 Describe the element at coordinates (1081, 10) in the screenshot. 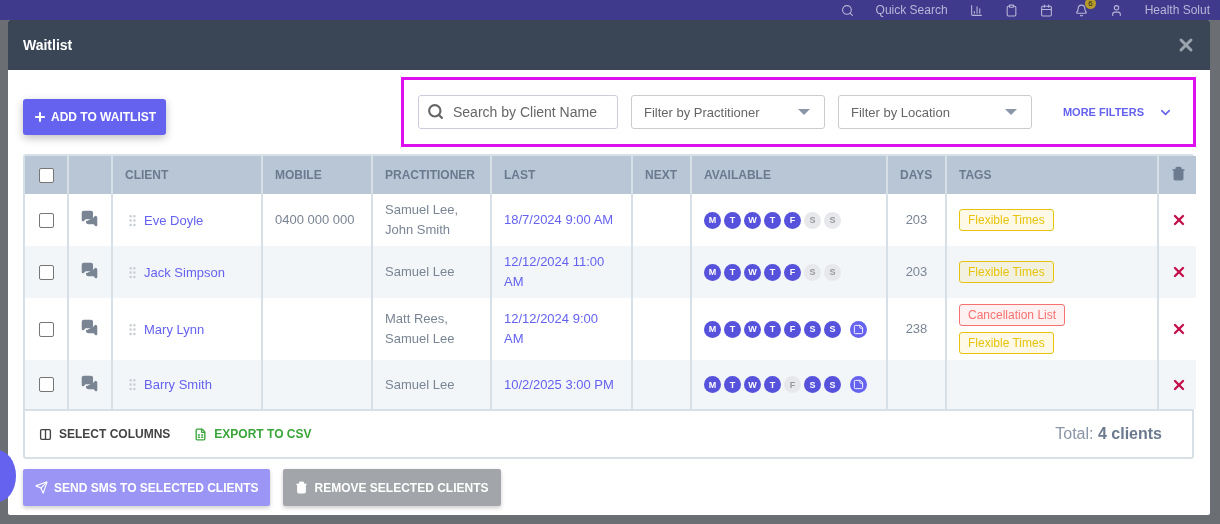

I see `bell-icon` at that location.